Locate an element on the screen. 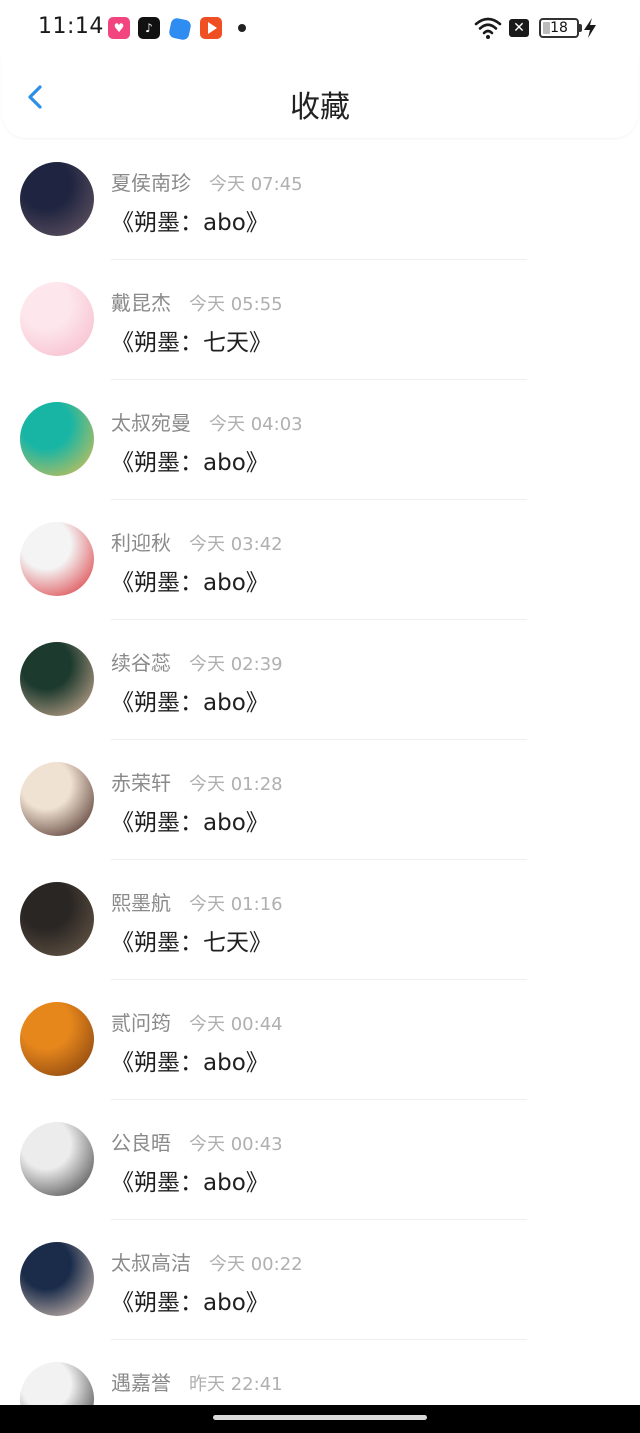 This screenshot has width=640, height=1433. user-name-text: 续谷蕊 is located at coordinates (141, 663).